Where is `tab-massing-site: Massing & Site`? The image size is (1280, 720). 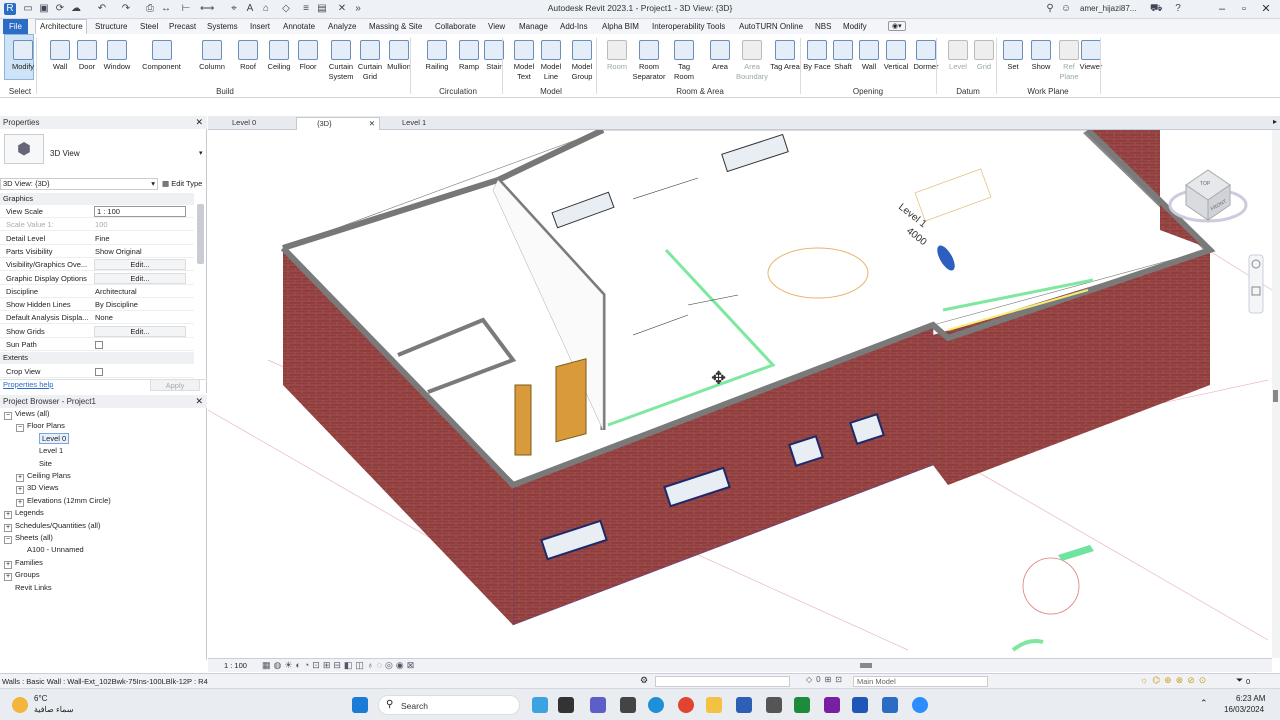
tab-massing-site: Massing & Site is located at coordinates (395, 26).